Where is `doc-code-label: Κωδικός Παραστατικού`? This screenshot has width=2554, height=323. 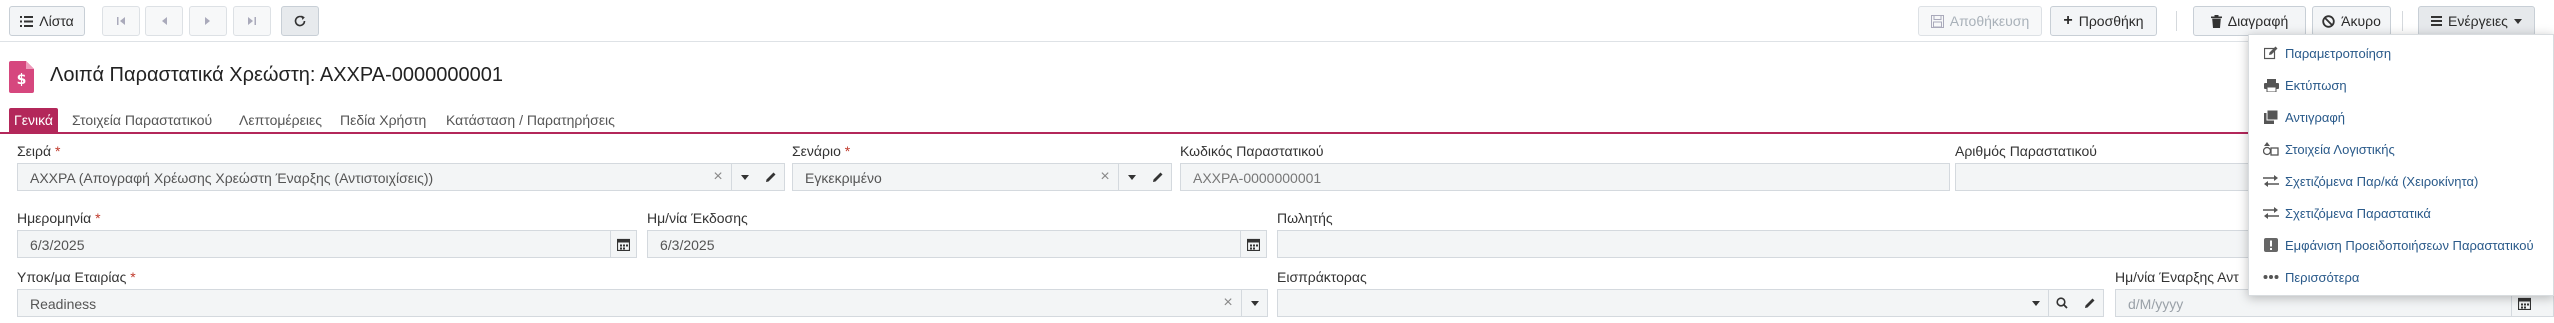
doc-code-label: Κωδικός Παραστατικού is located at coordinates (1252, 151).